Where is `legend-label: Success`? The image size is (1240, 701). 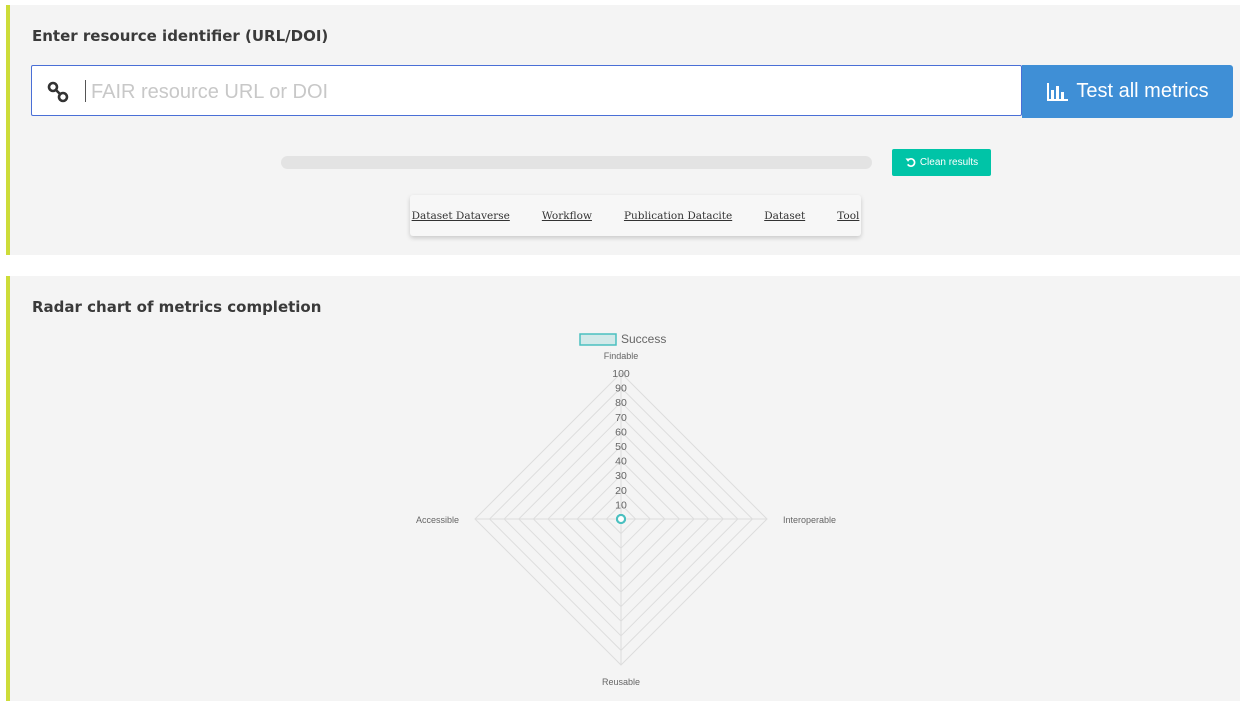 legend-label: Success is located at coordinates (643, 339).